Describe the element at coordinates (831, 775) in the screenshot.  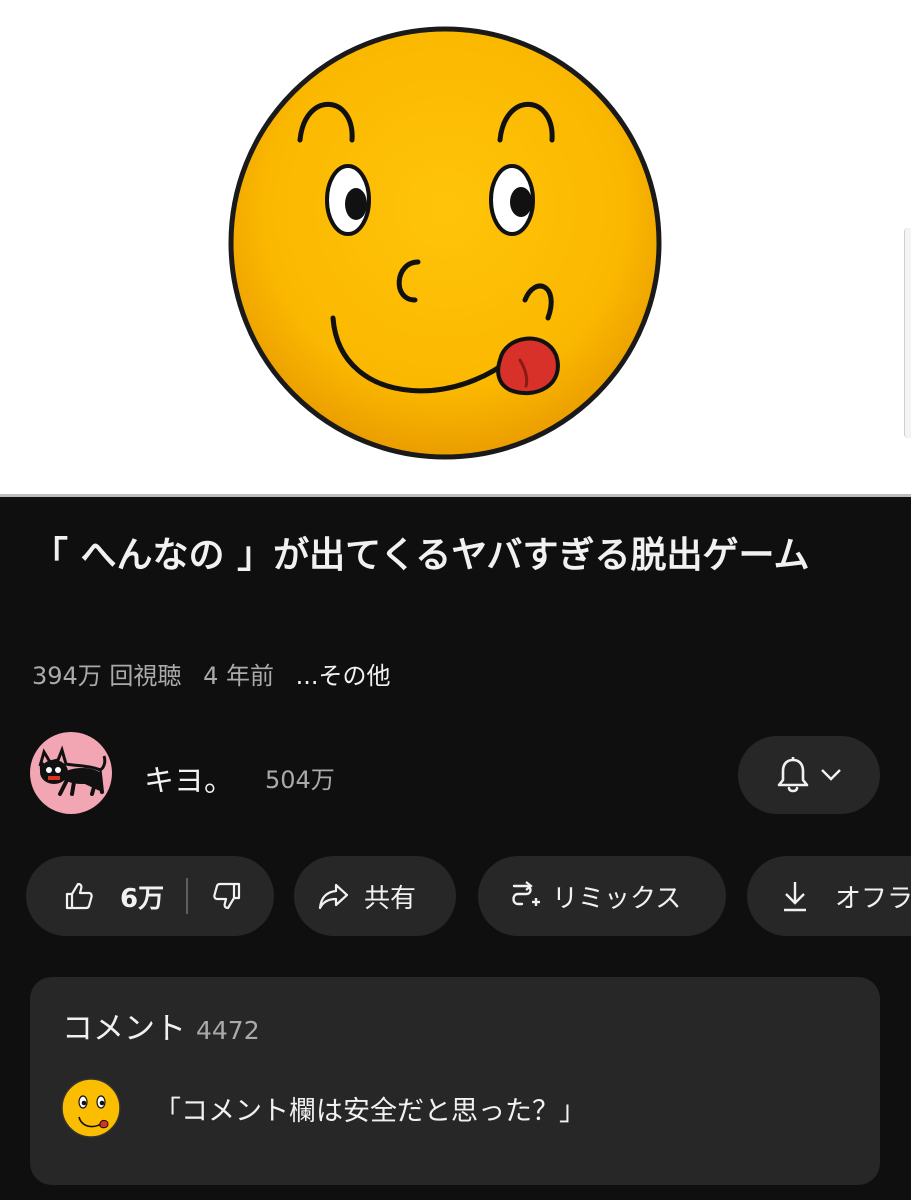
I see `chevron-down-icon` at that location.